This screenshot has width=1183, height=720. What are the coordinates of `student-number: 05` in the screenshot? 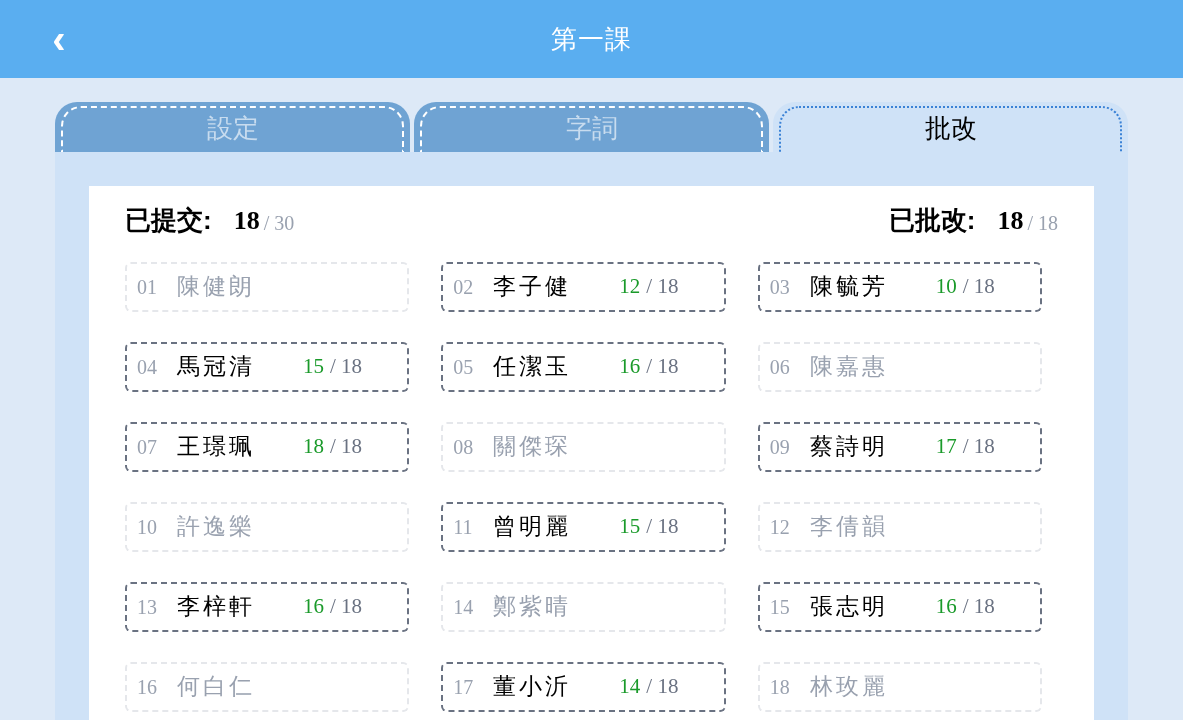 It's located at (464, 367).